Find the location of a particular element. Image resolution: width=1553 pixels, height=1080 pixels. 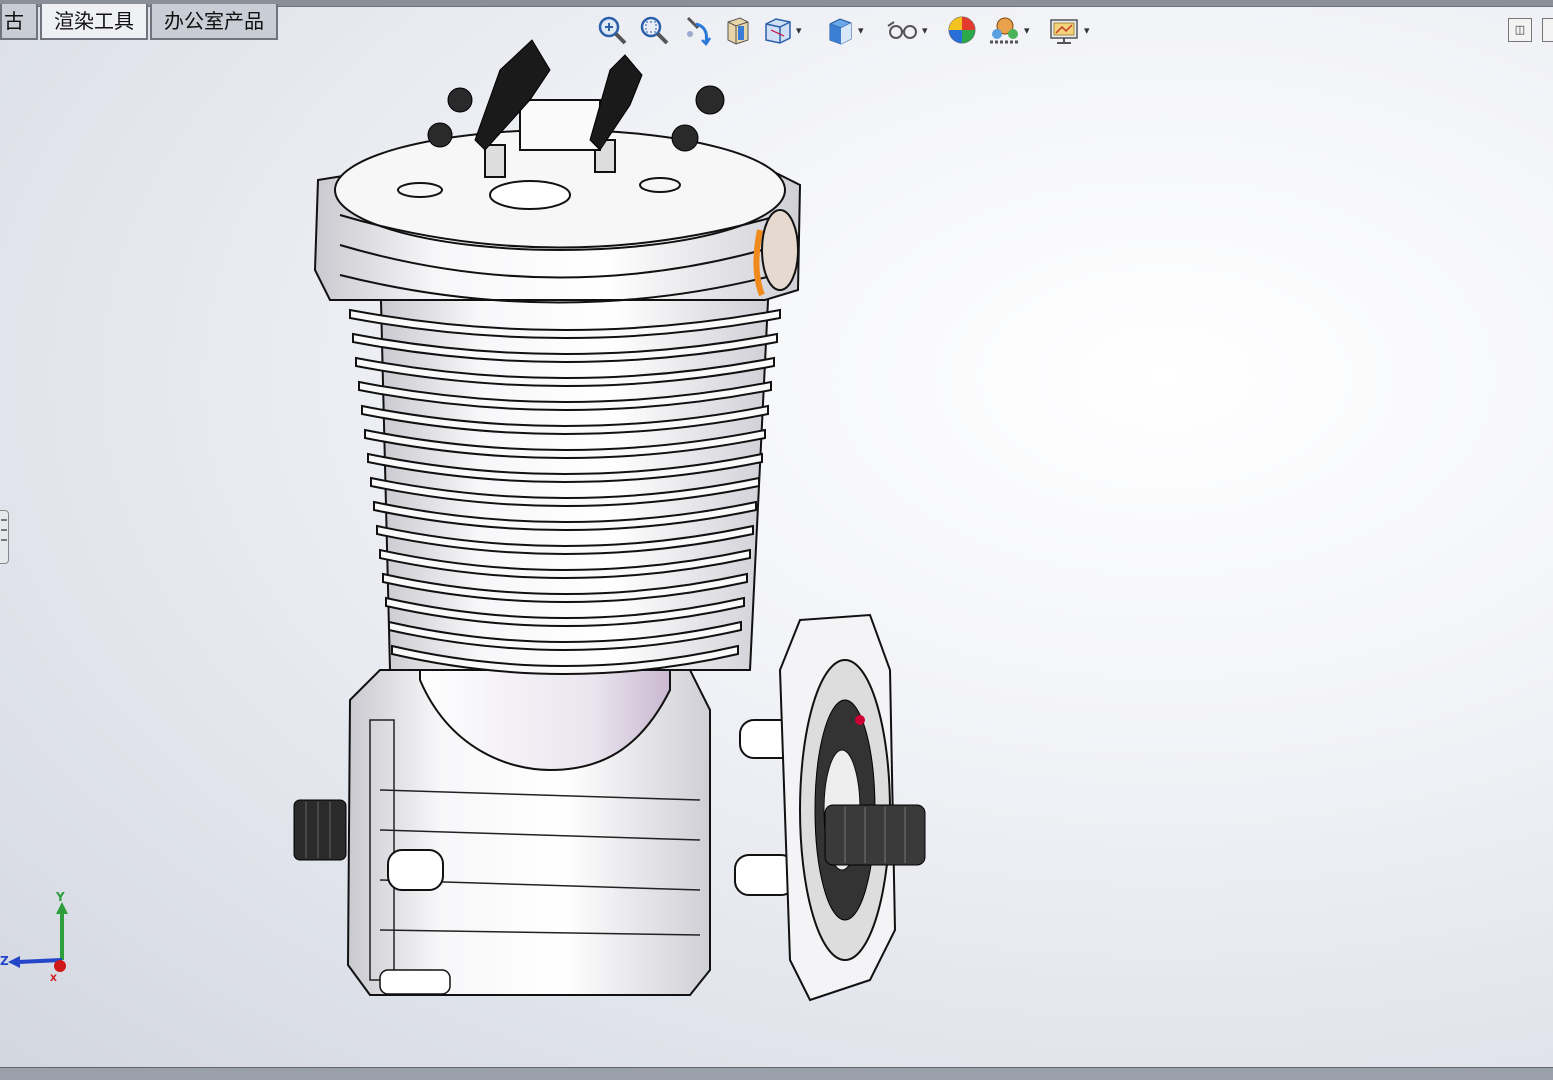

tab-evaluate: 古 is located at coordinates (19, 22).